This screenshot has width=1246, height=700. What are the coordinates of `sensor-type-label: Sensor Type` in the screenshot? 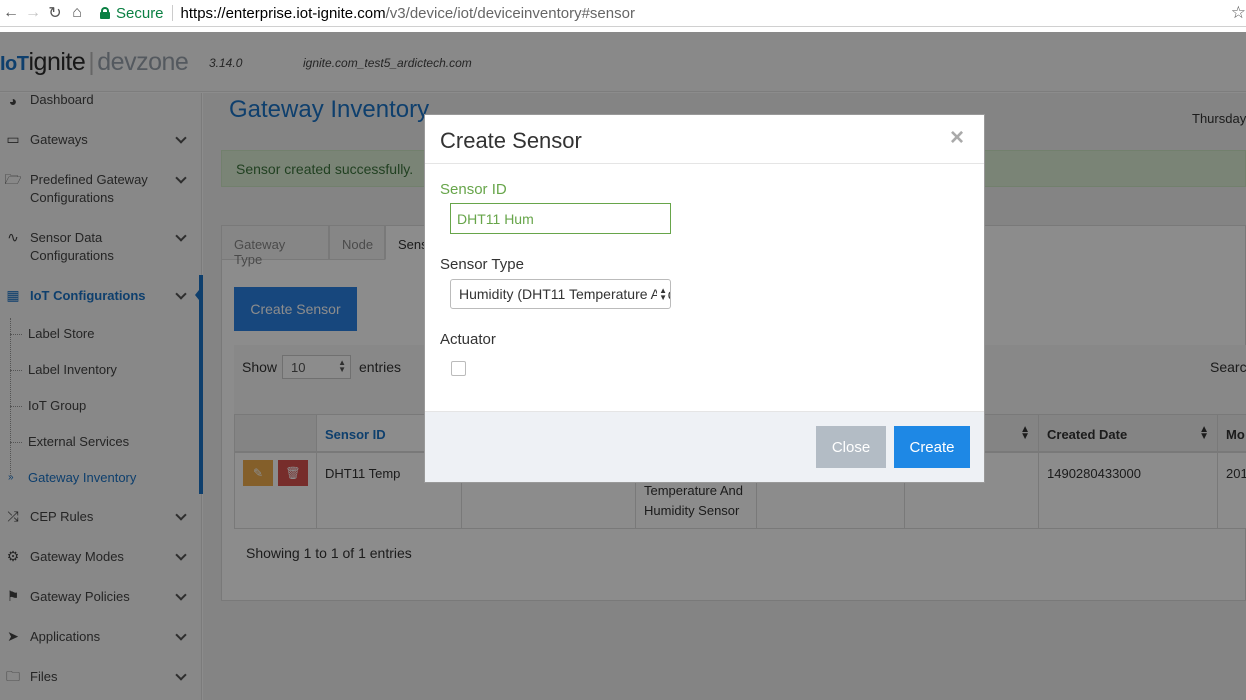 It's located at (482, 264).